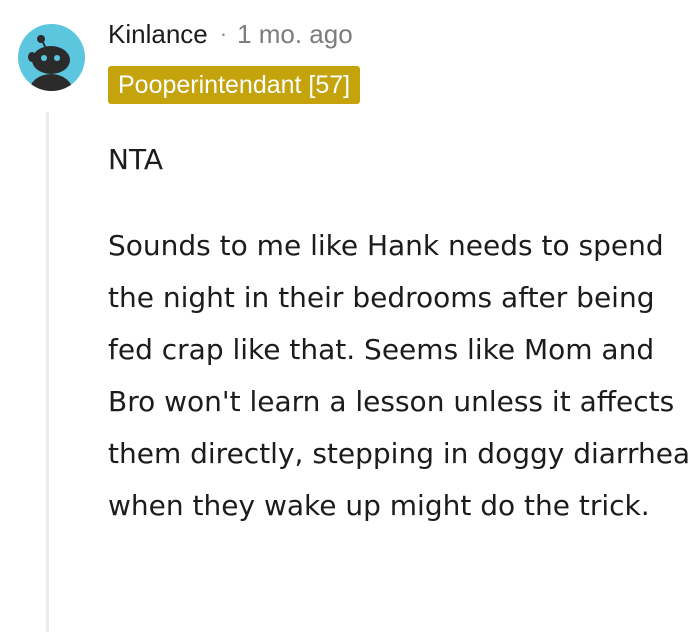 This screenshot has height=632, width=700. I want to click on thread-line, so click(47, 372).